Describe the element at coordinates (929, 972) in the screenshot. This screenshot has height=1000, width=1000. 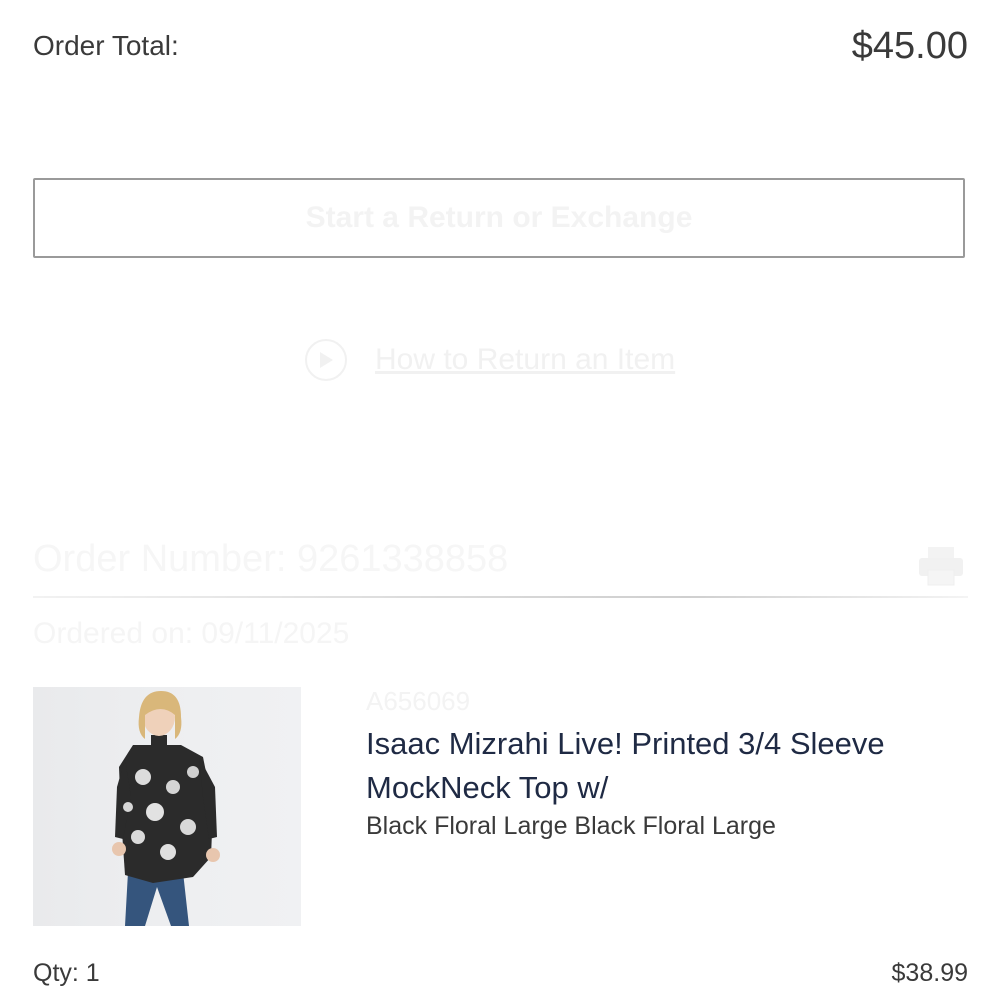
I see `item-price: $38.99` at that location.